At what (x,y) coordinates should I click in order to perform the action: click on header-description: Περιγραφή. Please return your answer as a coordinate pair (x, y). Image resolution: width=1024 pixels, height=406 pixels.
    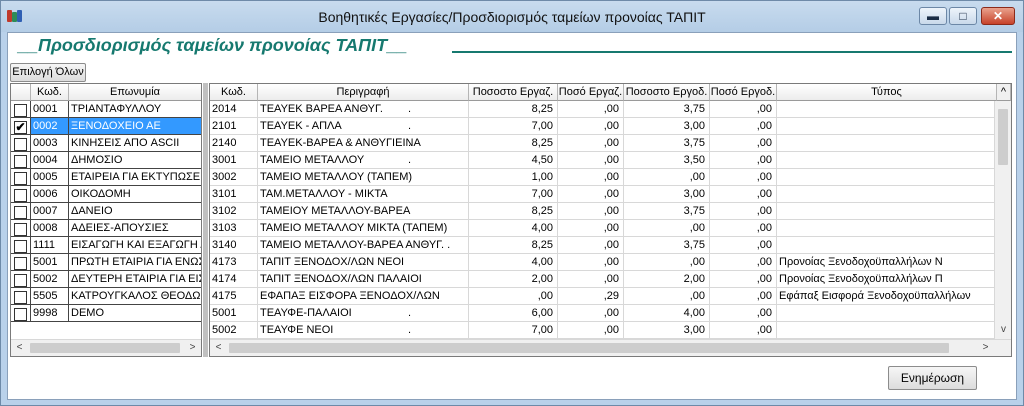
    Looking at the image, I should click on (363, 92).